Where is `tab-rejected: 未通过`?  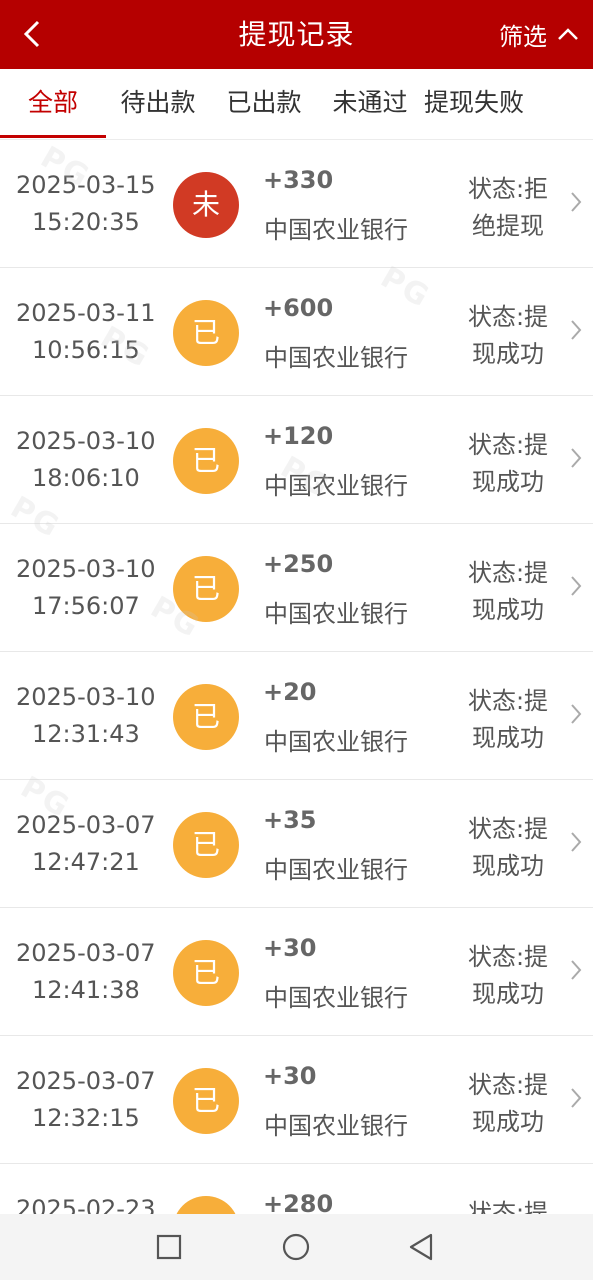
tab-rejected: 未通过 is located at coordinates (370, 104).